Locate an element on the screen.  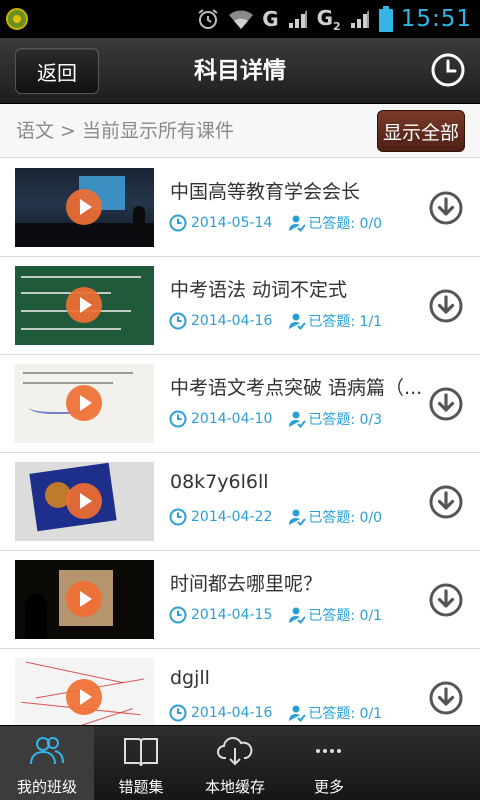
course-date: 2014-05-14 is located at coordinates (232, 223).